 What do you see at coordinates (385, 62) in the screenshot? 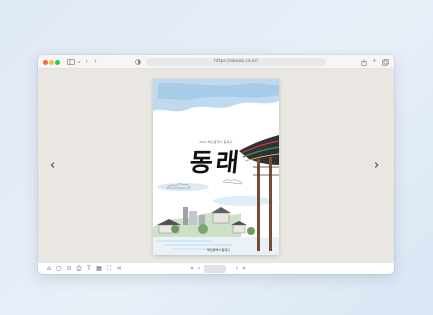
I see `tabs-icon` at bounding box center [385, 62].